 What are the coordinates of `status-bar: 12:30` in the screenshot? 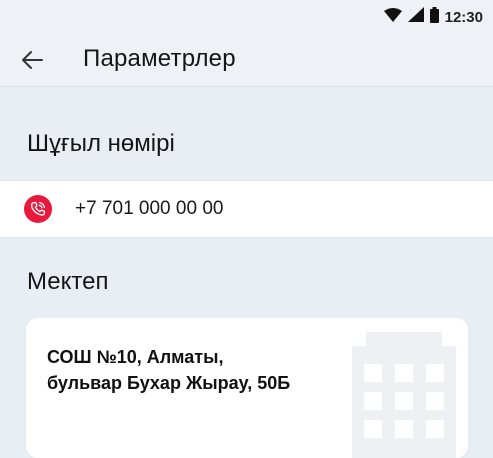 It's located at (246, 17).